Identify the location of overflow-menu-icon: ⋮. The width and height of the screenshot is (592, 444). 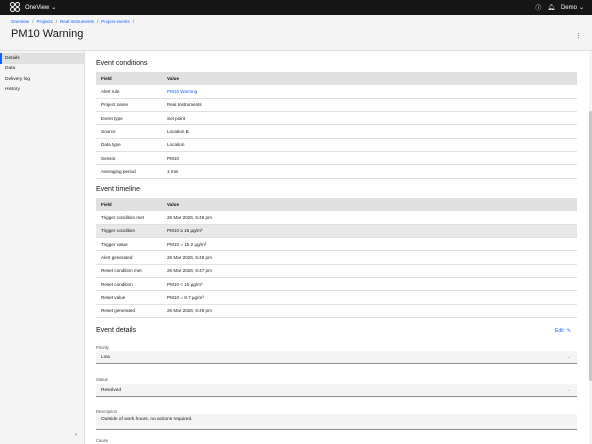
(578, 36).